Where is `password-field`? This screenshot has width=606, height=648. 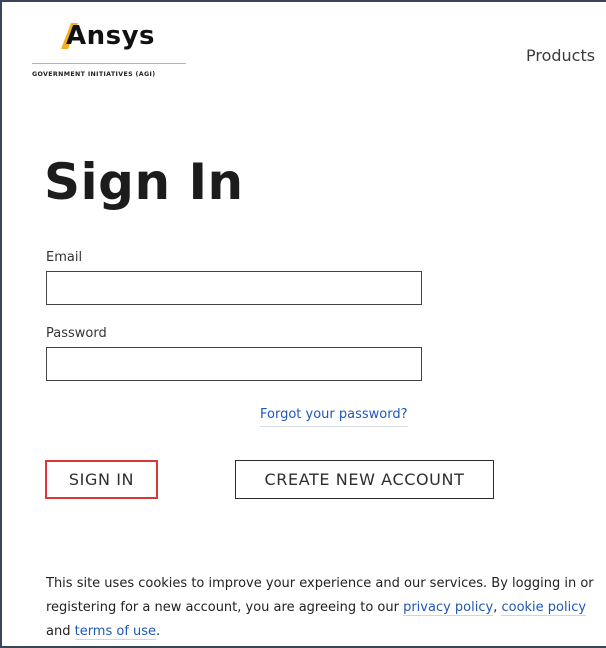 password-field is located at coordinates (234, 364).